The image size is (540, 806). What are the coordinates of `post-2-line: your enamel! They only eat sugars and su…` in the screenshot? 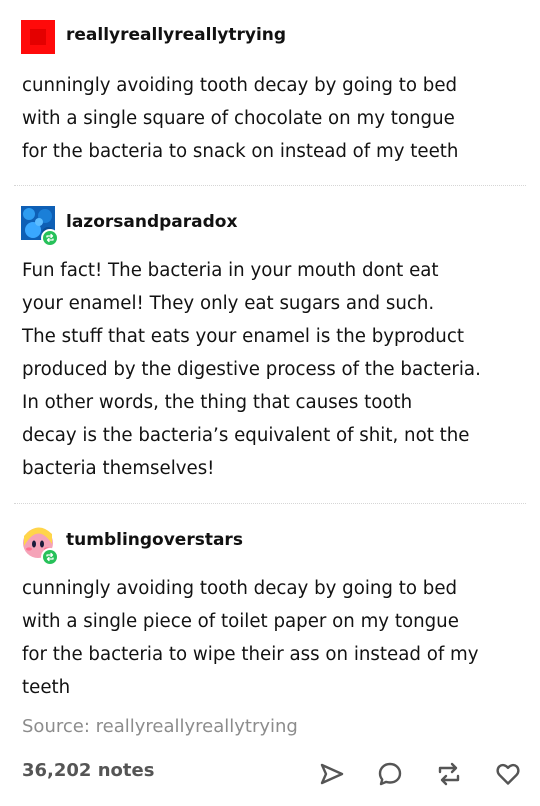 It's located at (228, 303).